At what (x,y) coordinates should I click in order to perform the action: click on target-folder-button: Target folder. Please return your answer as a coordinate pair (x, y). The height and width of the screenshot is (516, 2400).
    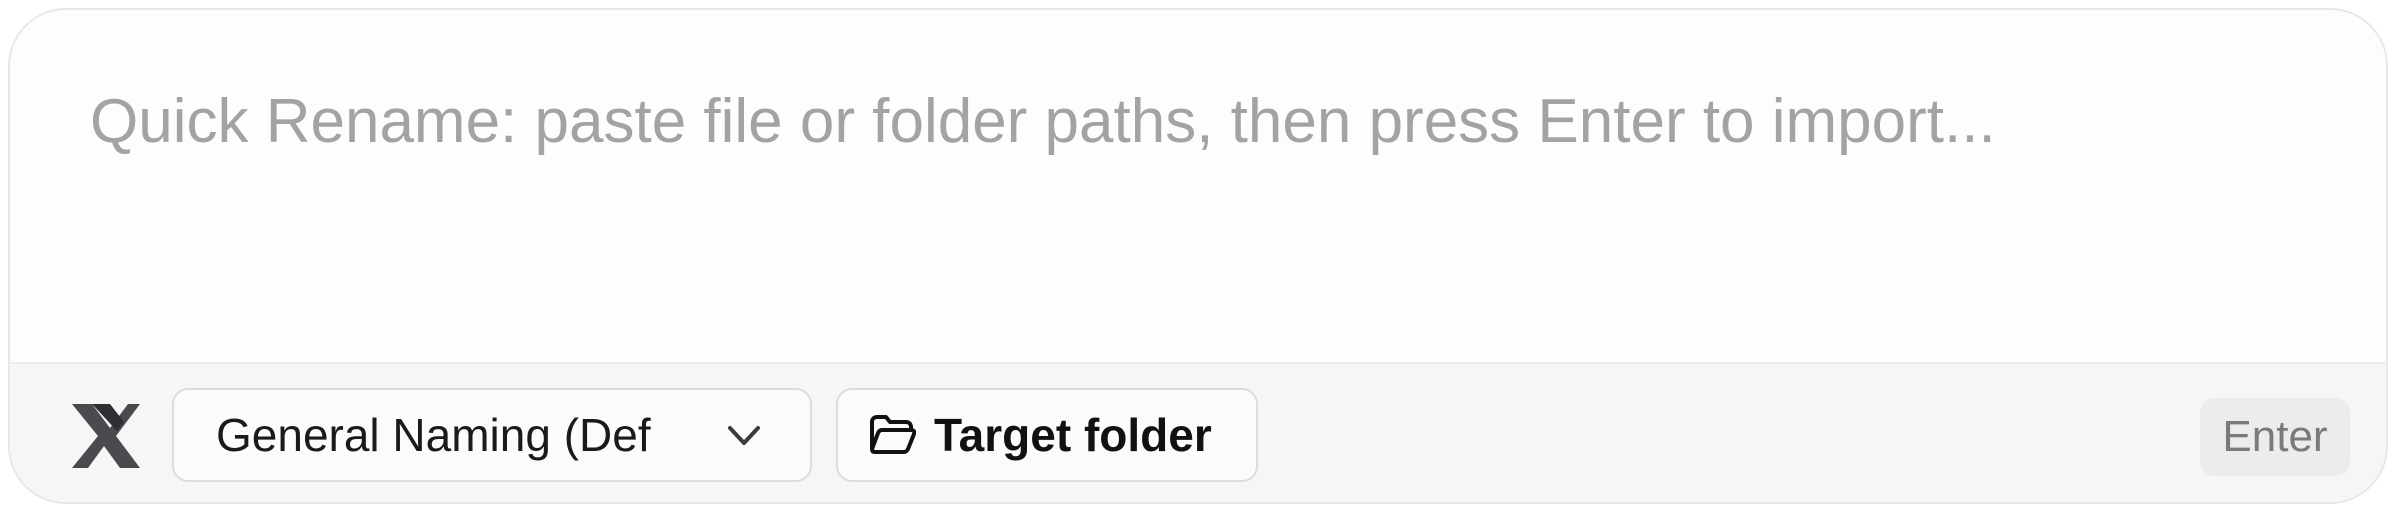
    Looking at the image, I should click on (1047, 435).